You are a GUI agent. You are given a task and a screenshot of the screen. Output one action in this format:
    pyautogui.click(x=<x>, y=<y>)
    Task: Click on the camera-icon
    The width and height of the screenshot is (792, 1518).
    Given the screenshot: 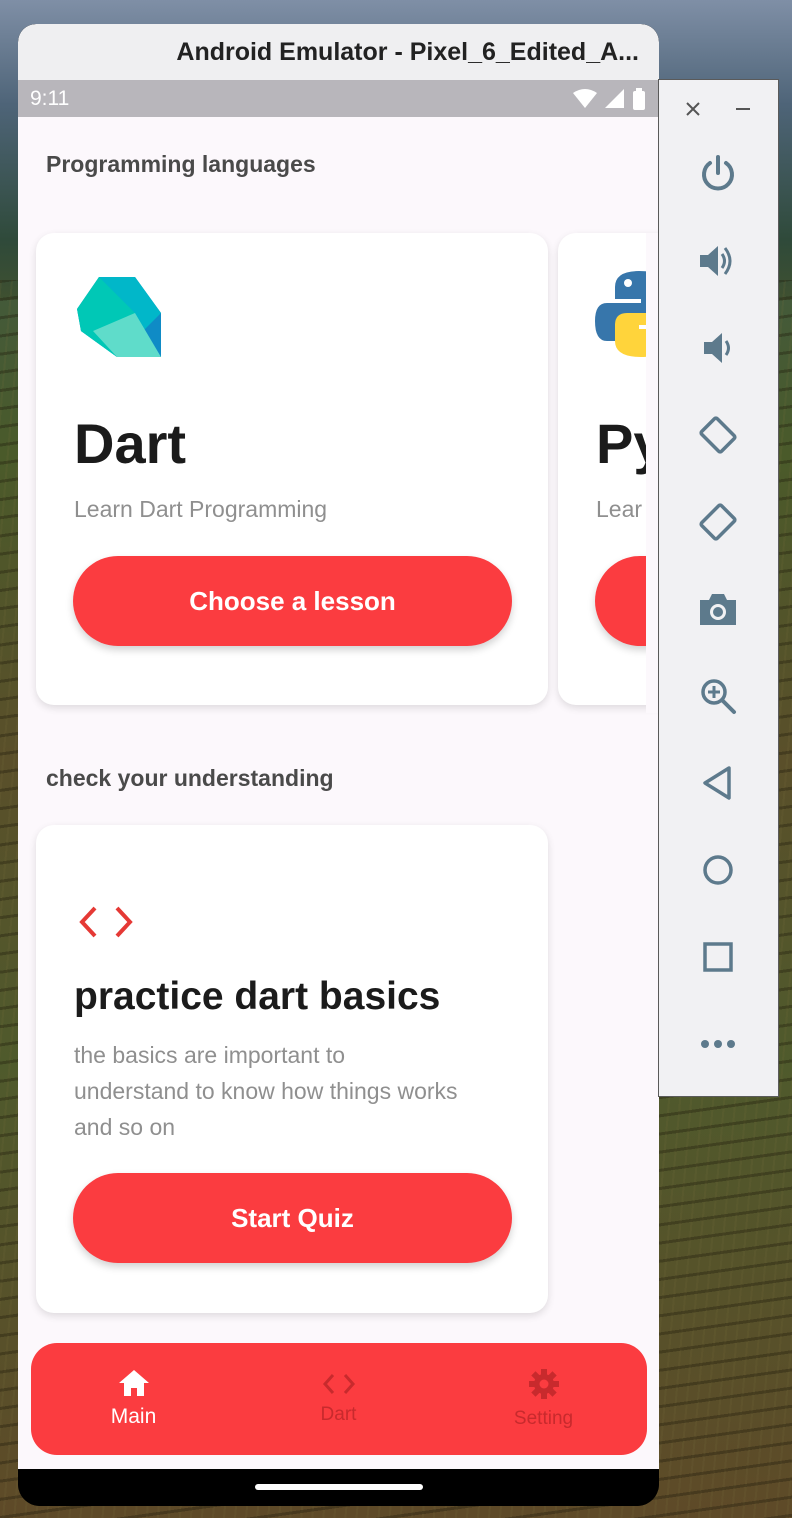 What is the action you would take?
    pyautogui.click(x=718, y=609)
    